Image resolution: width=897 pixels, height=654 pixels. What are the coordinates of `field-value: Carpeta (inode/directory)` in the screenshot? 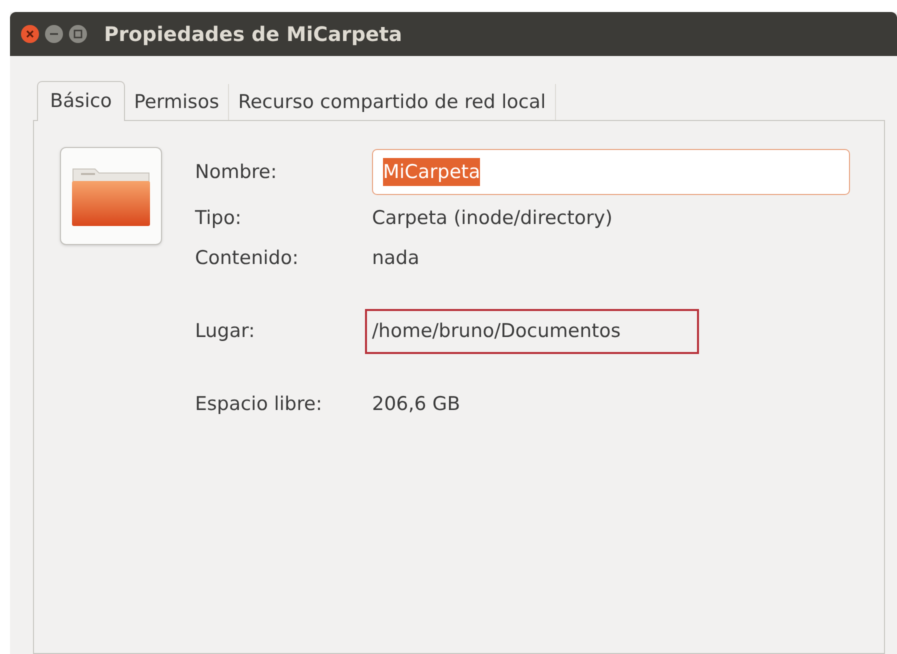 It's located at (492, 218).